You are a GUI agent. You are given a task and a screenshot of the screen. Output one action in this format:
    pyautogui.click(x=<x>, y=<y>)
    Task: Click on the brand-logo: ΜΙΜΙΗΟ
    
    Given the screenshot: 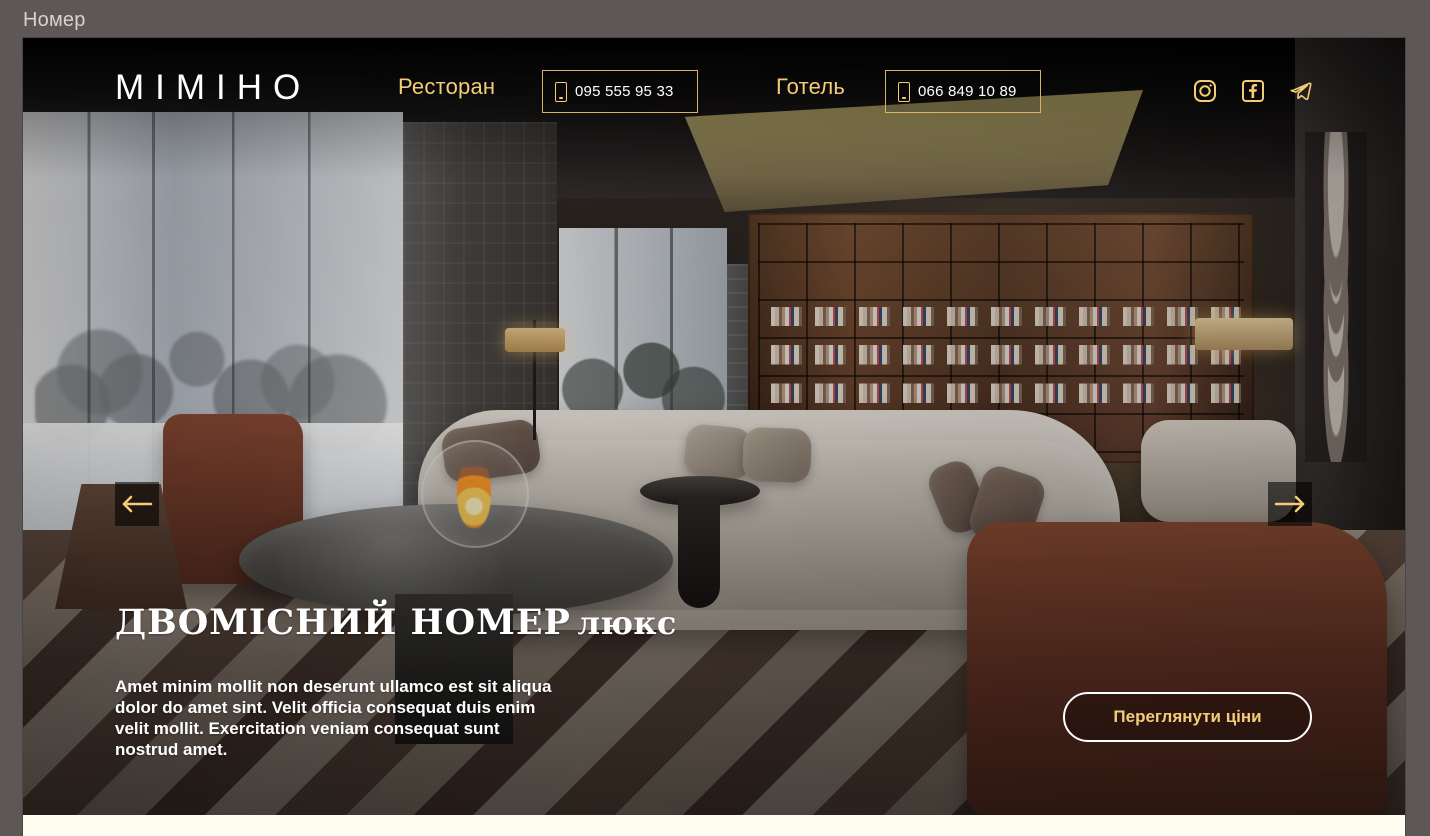 What is the action you would take?
    pyautogui.click(x=213, y=87)
    